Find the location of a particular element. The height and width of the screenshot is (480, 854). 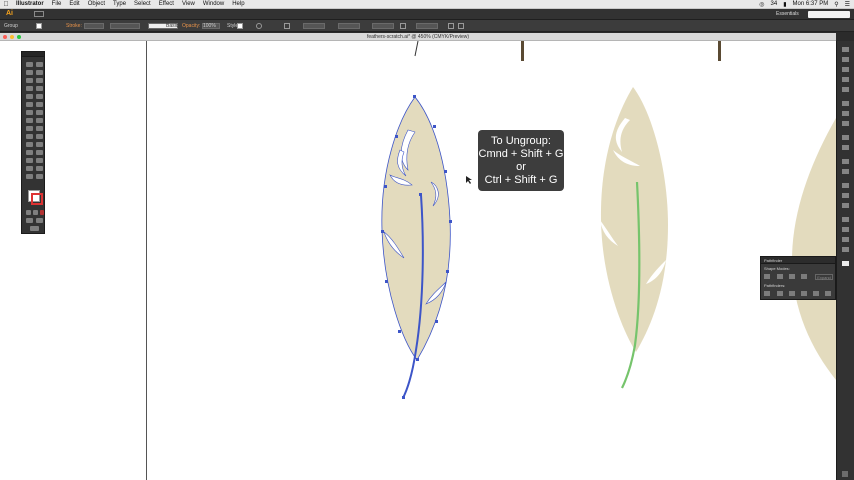

transform-panel-icon is located at coordinates (845, 229).